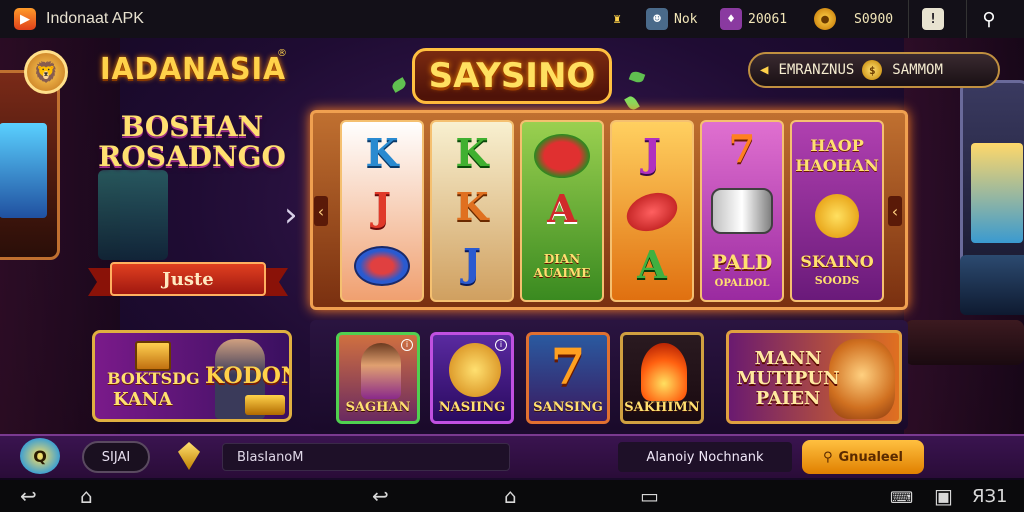 This screenshot has height=512, width=1024. I want to click on reel-symbol-text: OPALDOL, so click(742, 283).